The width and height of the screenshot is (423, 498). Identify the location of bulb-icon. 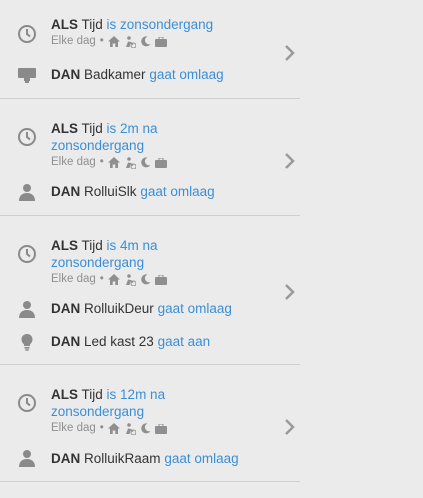
(27, 342).